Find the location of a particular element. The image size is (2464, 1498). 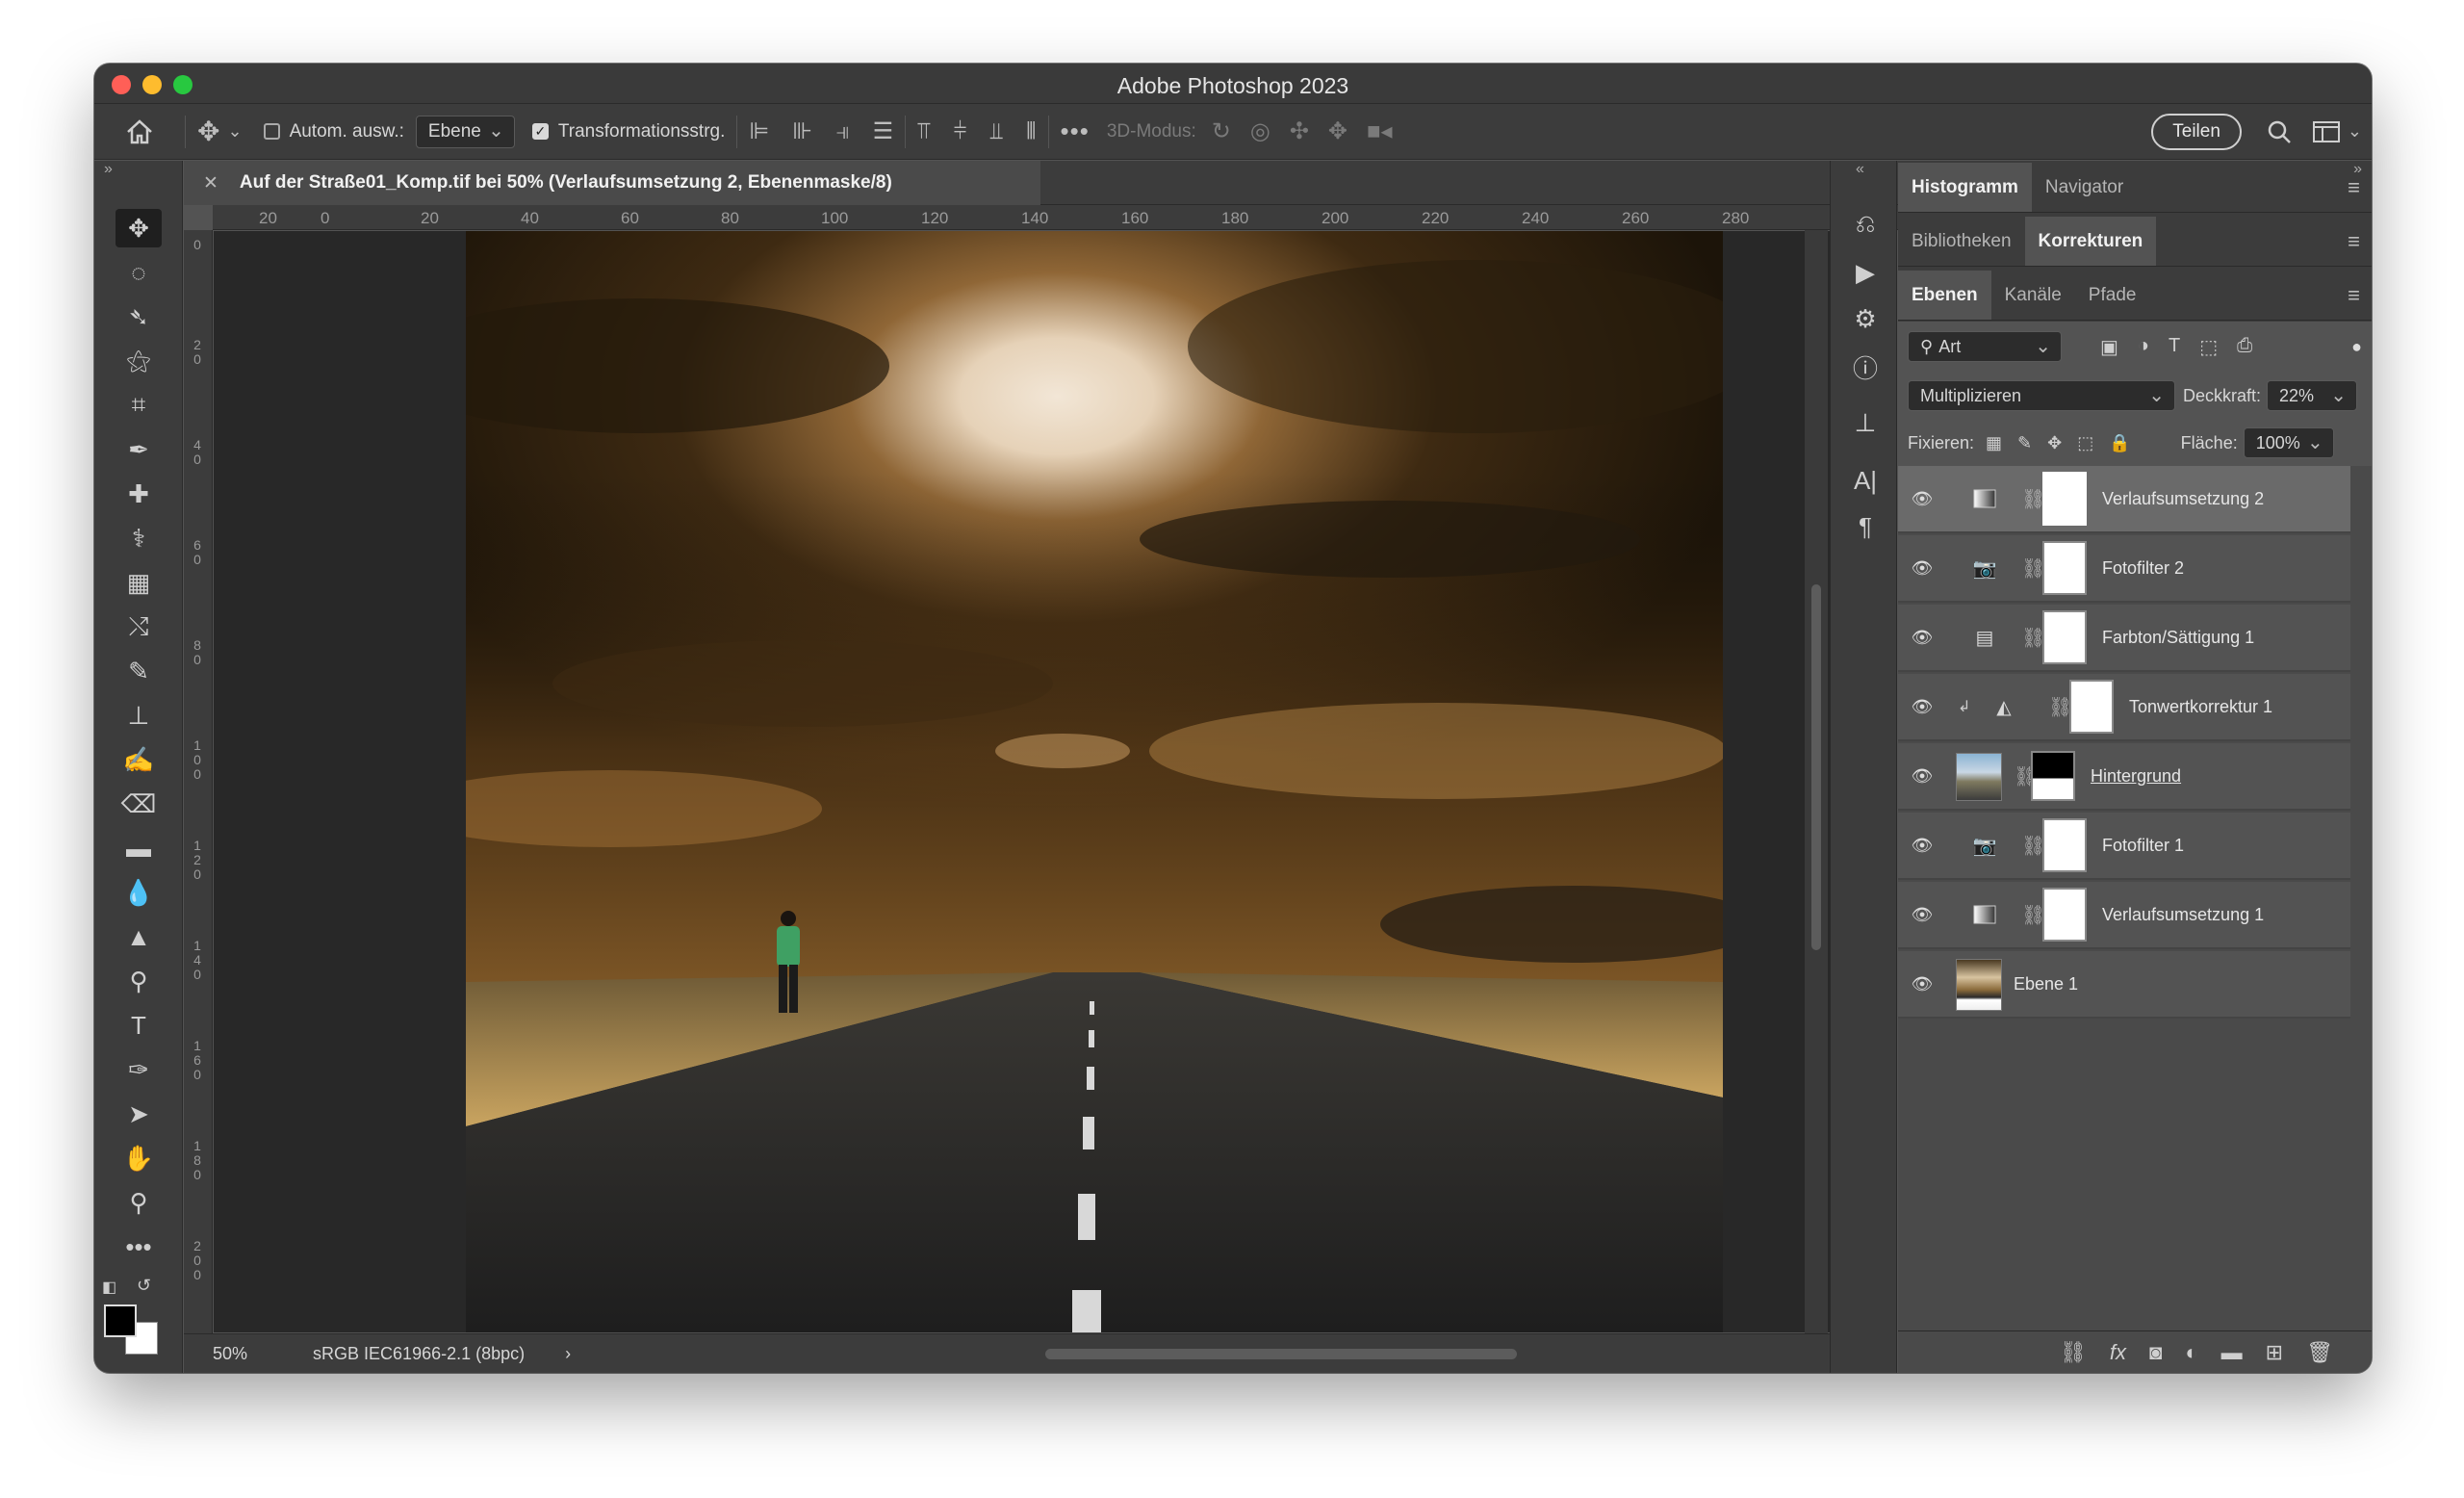

auto-select-dropdown: Ebene is located at coordinates (465, 131).